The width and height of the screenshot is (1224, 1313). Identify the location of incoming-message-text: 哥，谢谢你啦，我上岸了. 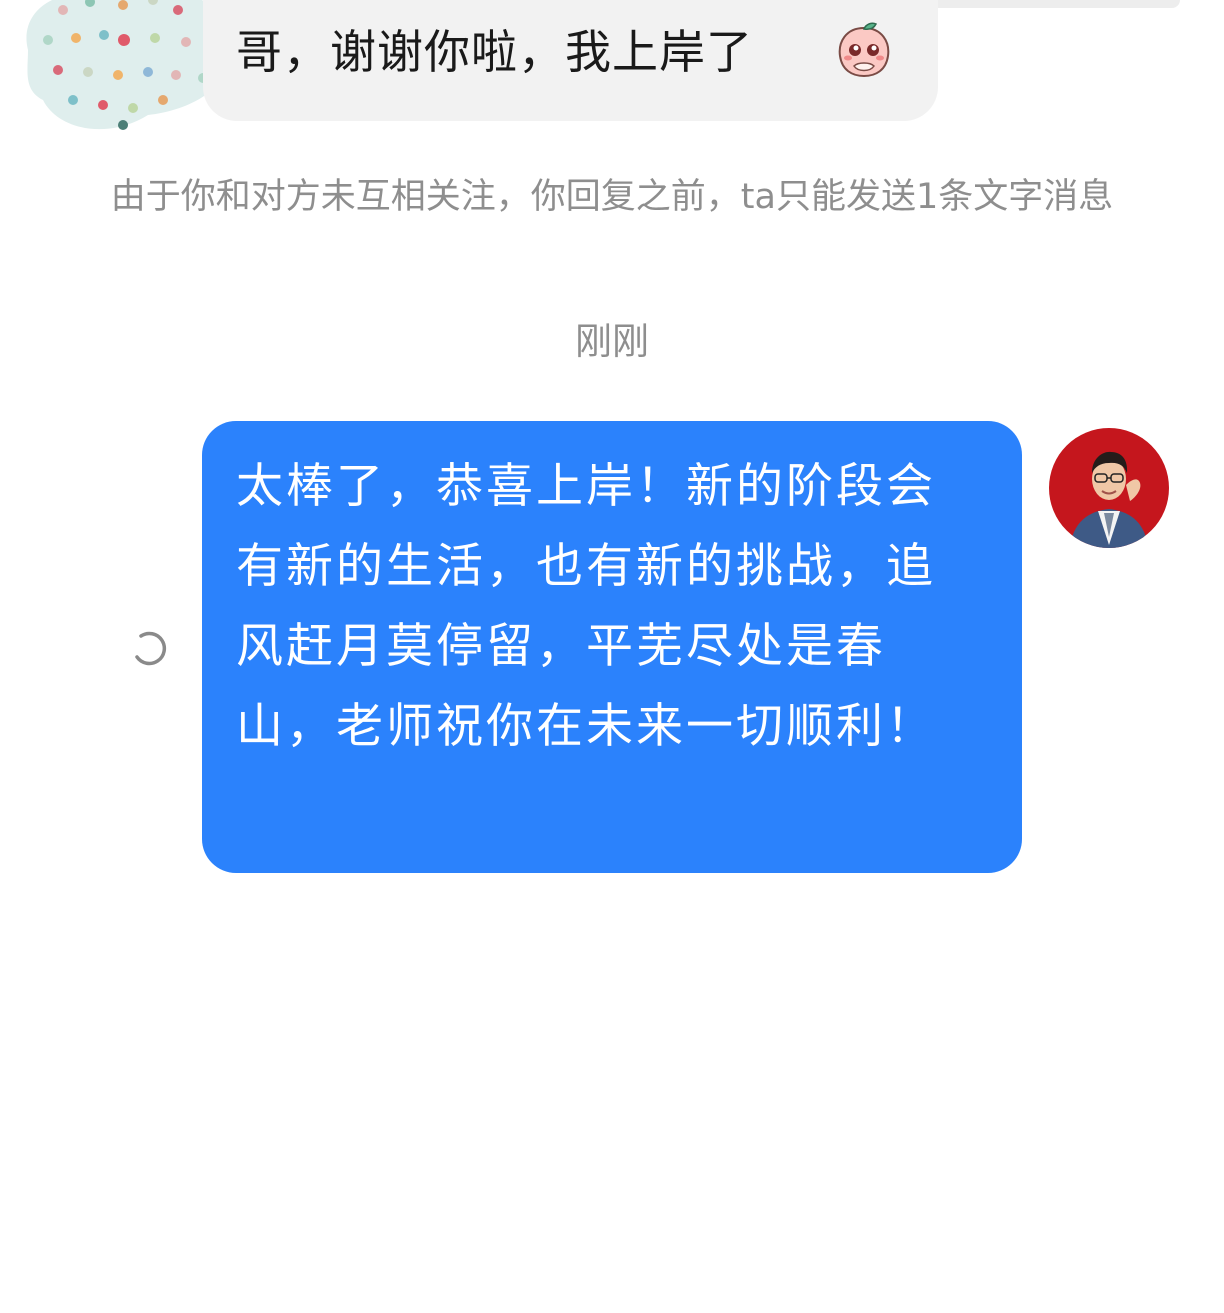
(494, 52).